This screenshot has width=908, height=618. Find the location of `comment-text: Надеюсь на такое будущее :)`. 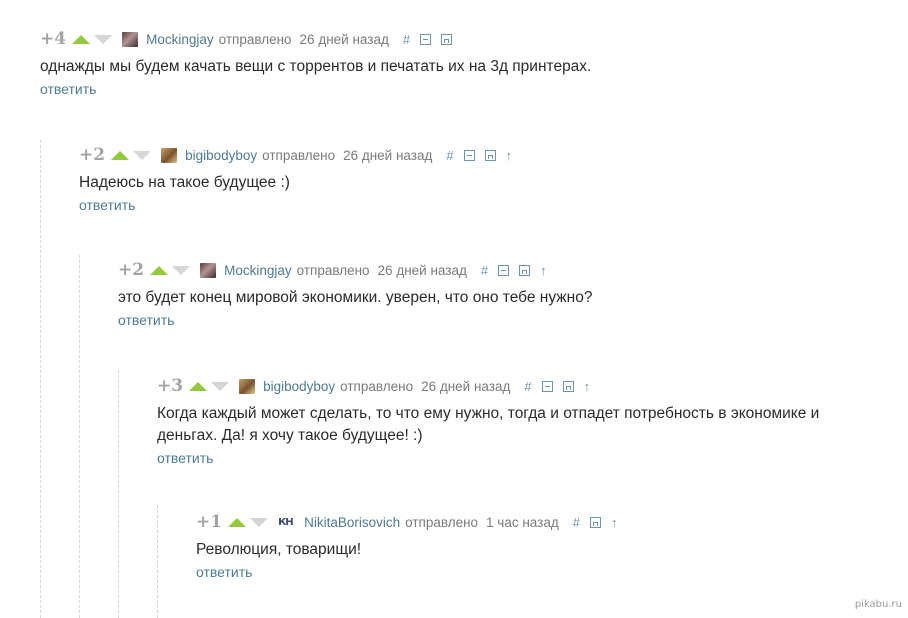

comment-text: Надеюсь на такое будущее :) is located at coordinates (184, 182).